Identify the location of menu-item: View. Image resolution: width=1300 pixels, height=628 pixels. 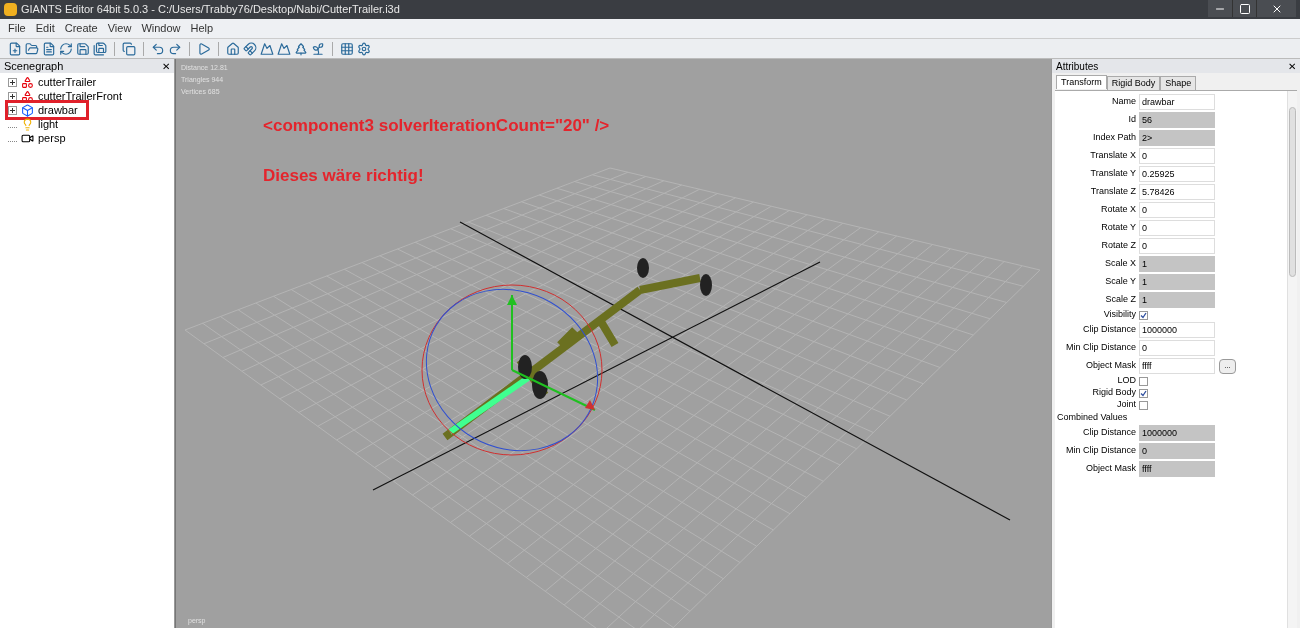
(119, 28).